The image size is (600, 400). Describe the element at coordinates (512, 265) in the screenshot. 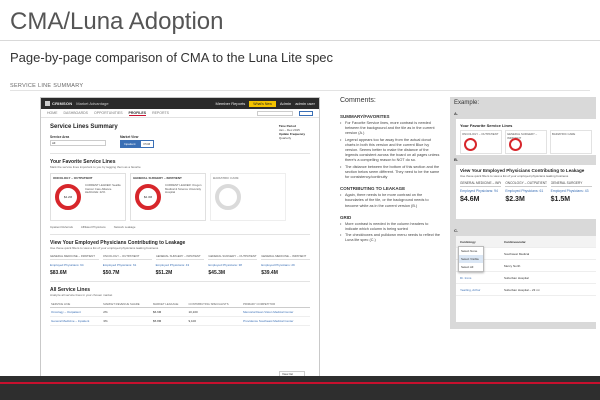

I see `example-c-cell: Mercy North` at that location.